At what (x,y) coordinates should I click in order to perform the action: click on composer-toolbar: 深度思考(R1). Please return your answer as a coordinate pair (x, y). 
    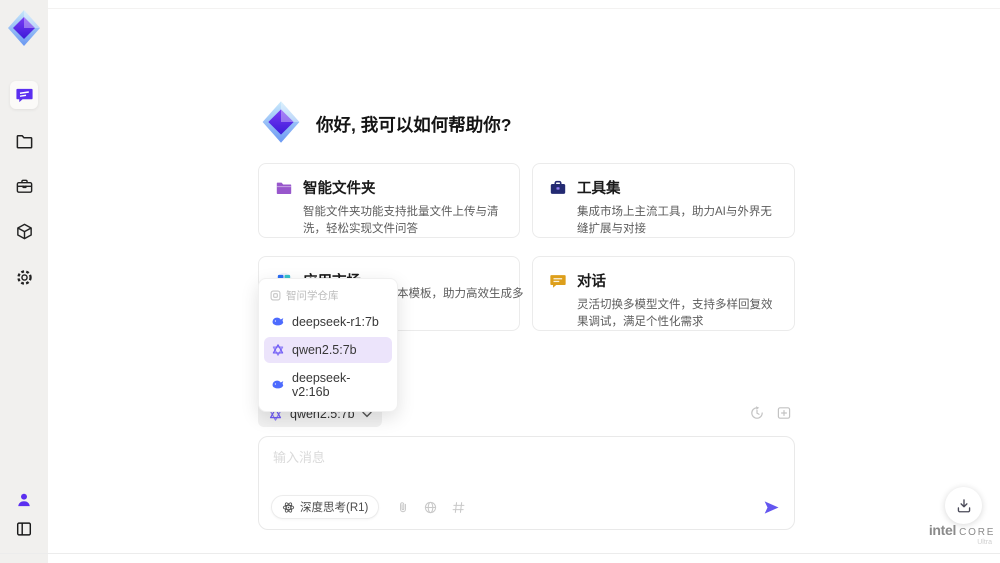
    Looking at the image, I should click on (368, 507).